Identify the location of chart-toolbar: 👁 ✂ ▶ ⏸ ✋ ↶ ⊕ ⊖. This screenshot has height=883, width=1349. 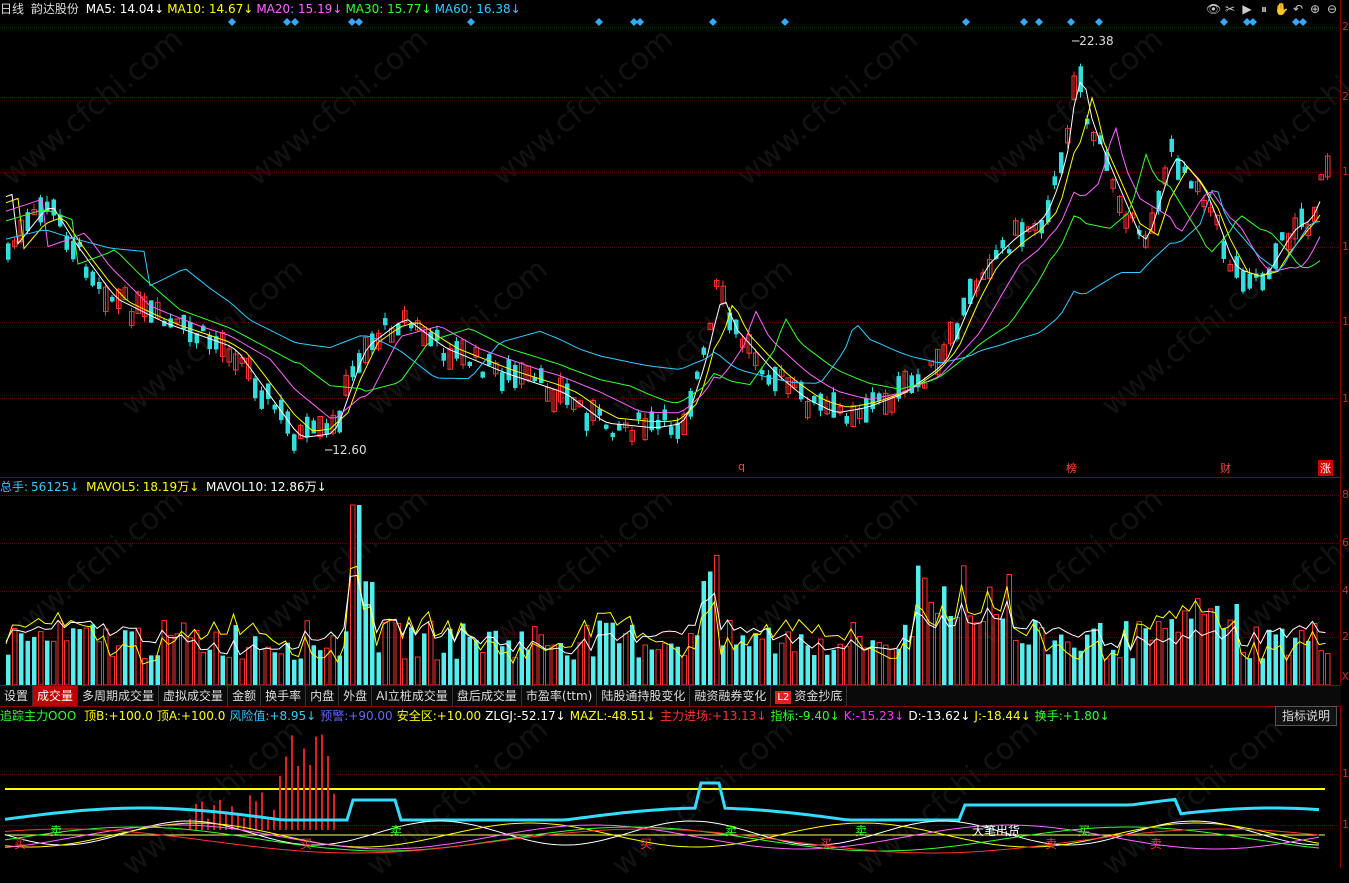
(1272, 9).